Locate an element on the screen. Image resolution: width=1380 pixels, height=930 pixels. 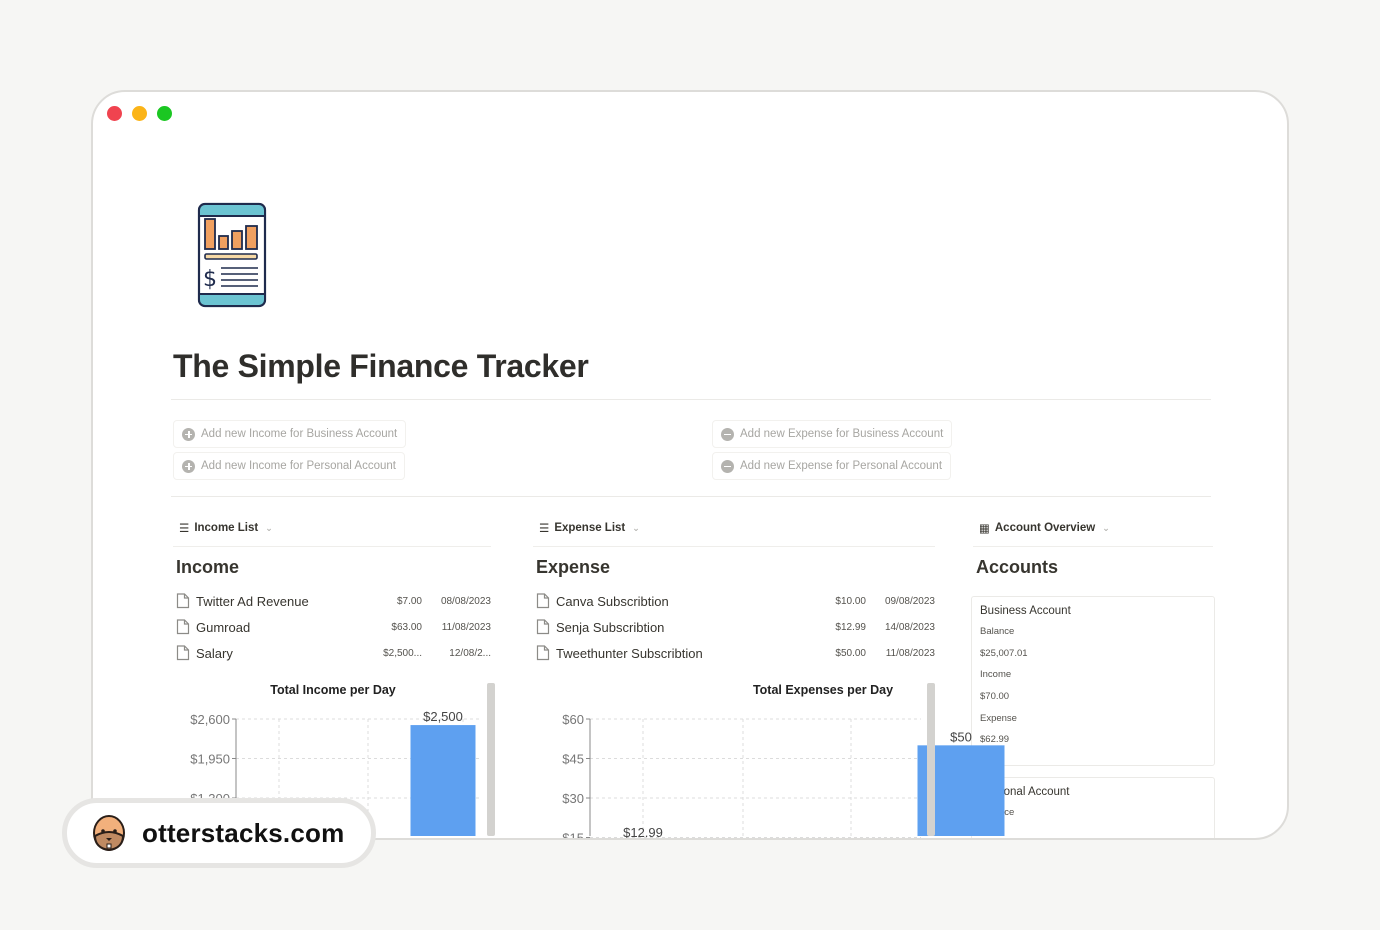
expense-value: $62.99 is located at coordinates (995, 740).